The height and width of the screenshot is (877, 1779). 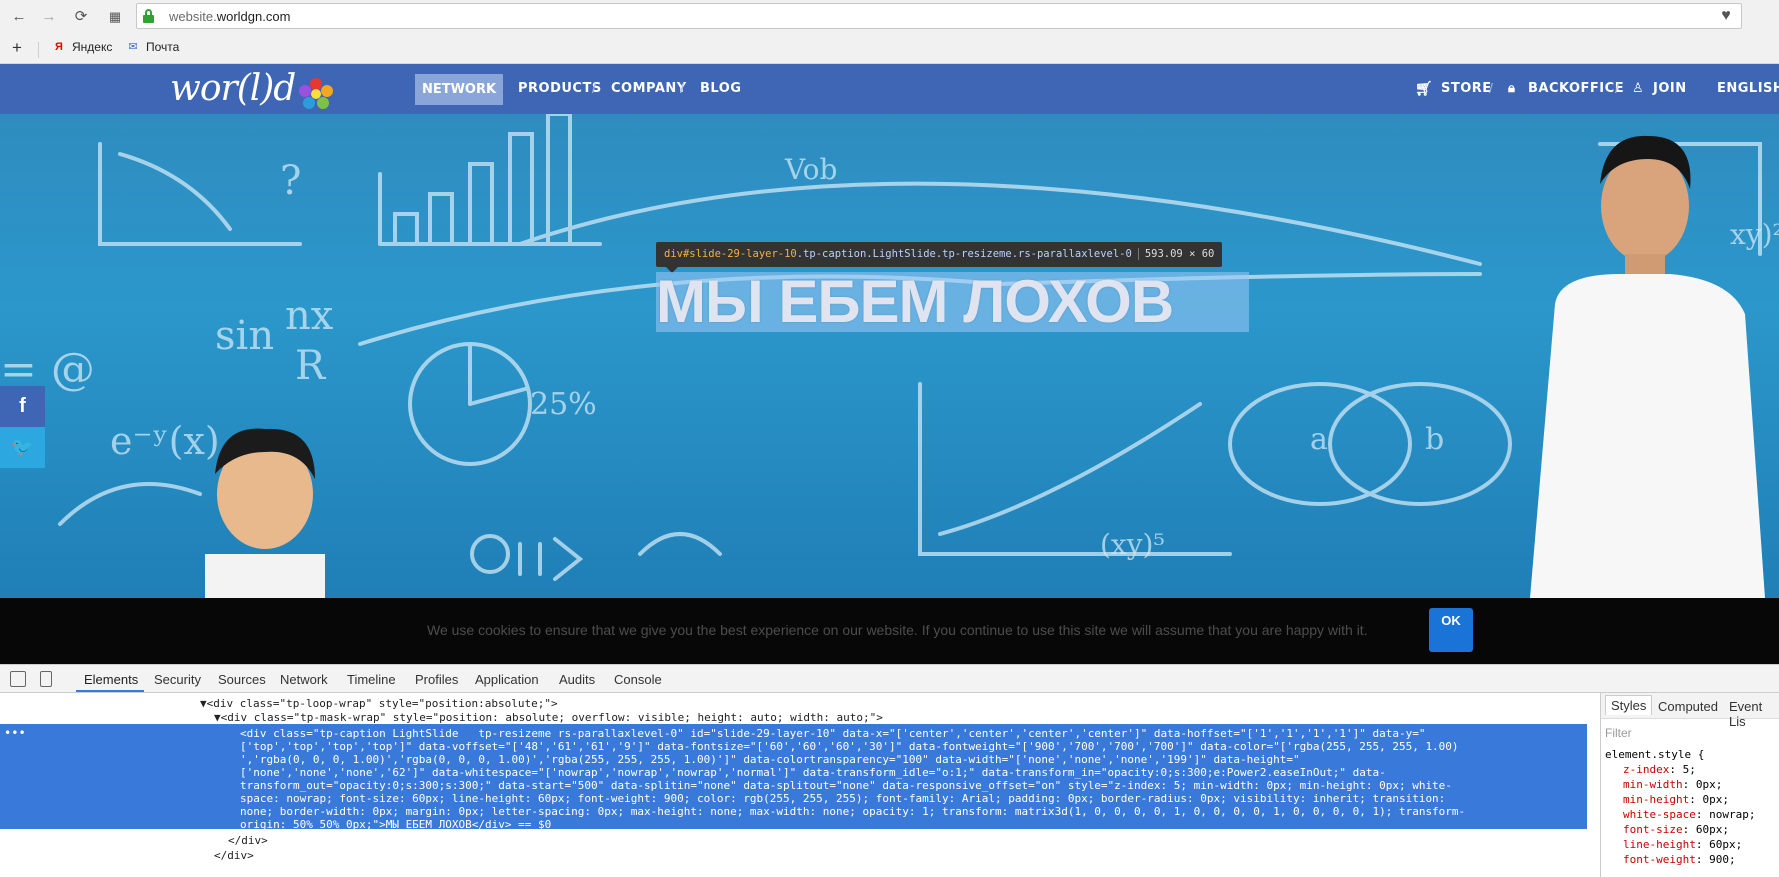 What do you see at coordinates (81, 17) in the screenshot?
I see `reload-icon: ⟳` at bounding box center [81, 17].